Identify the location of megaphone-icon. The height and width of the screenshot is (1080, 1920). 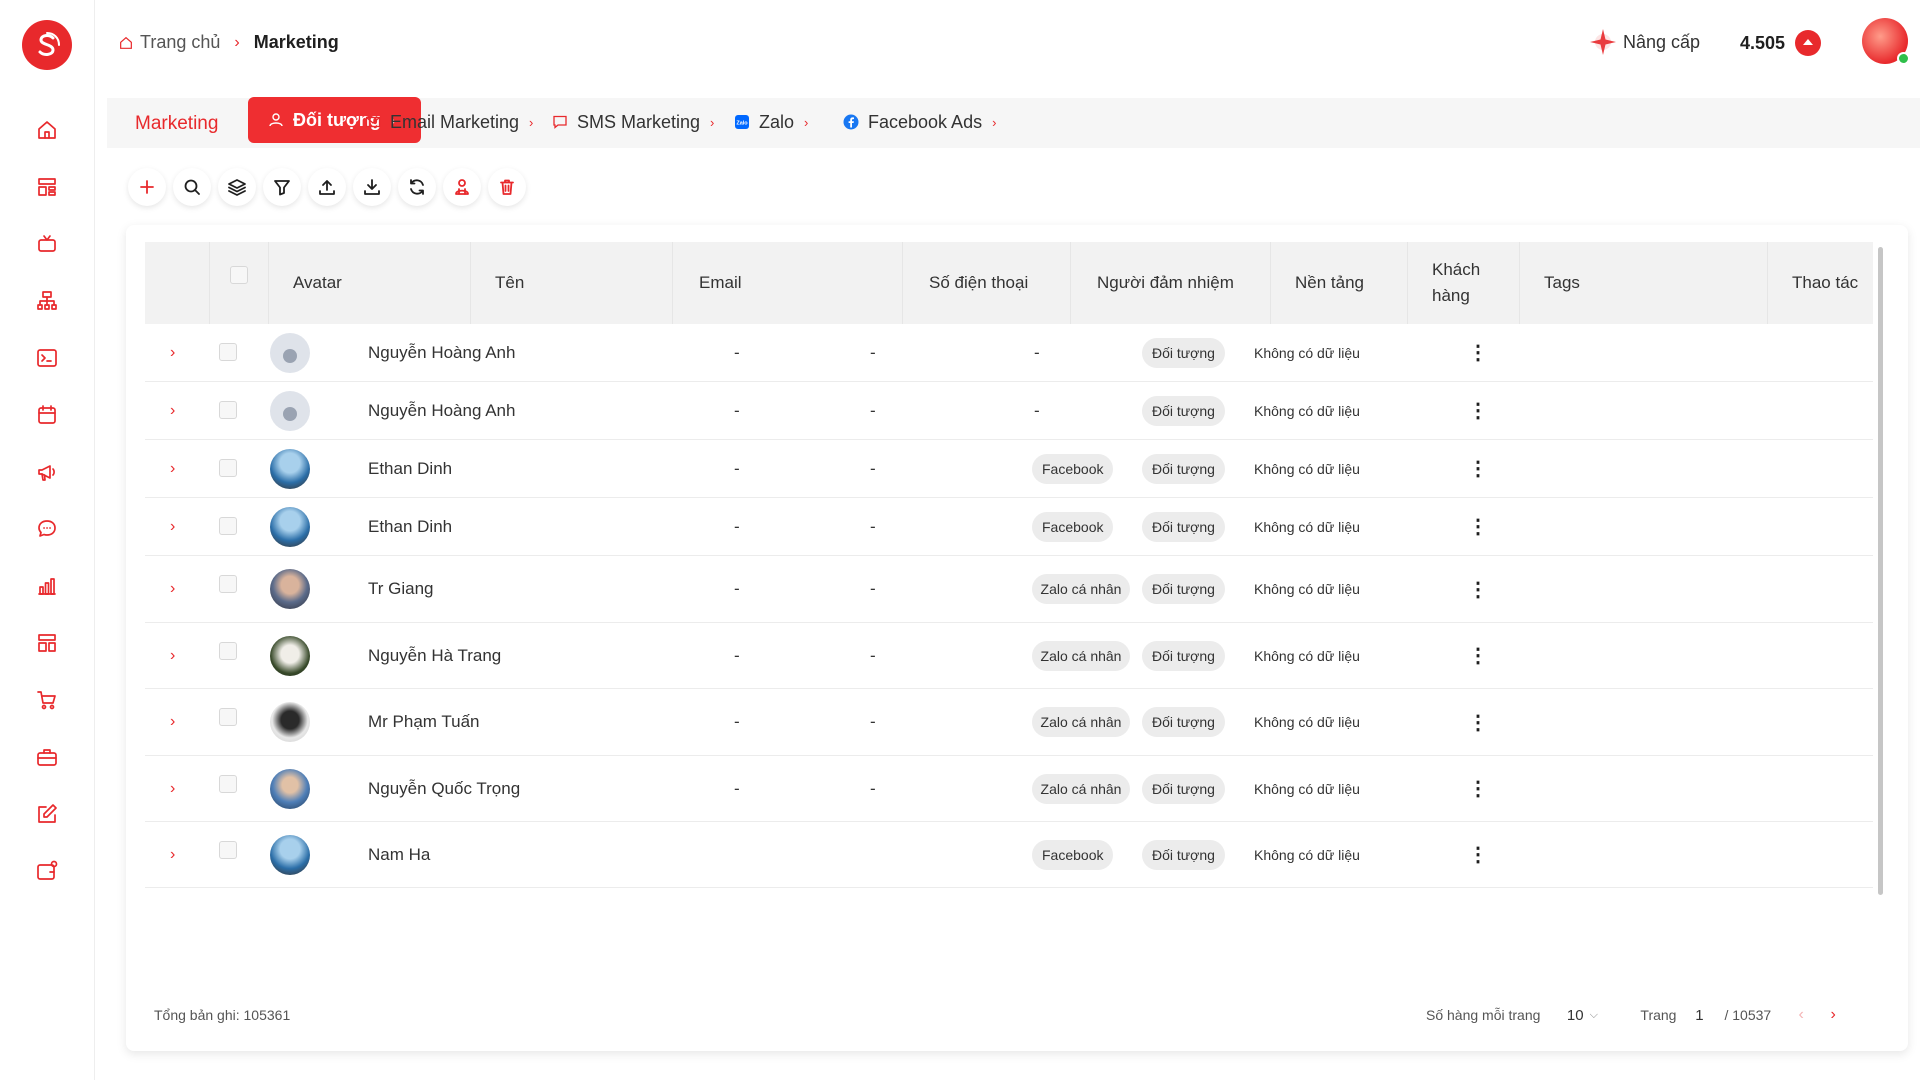
(47, 472).